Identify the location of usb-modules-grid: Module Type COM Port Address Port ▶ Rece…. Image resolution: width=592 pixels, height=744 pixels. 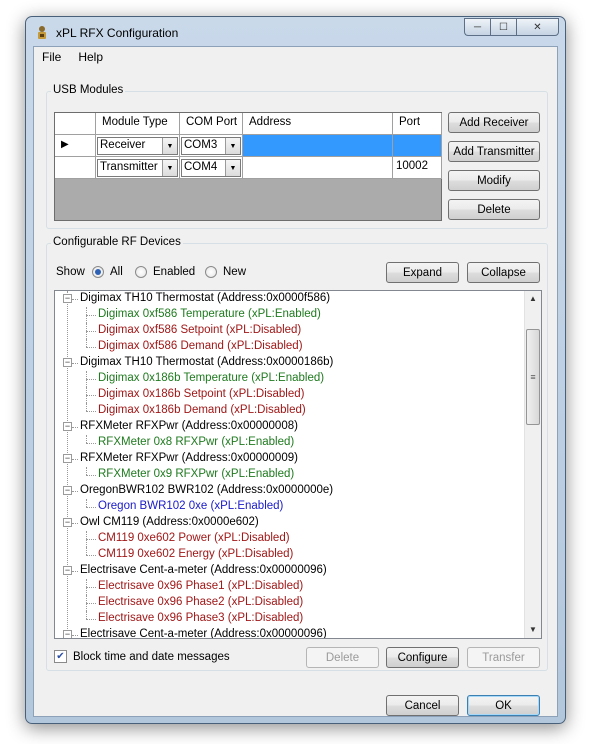
(248, 166).